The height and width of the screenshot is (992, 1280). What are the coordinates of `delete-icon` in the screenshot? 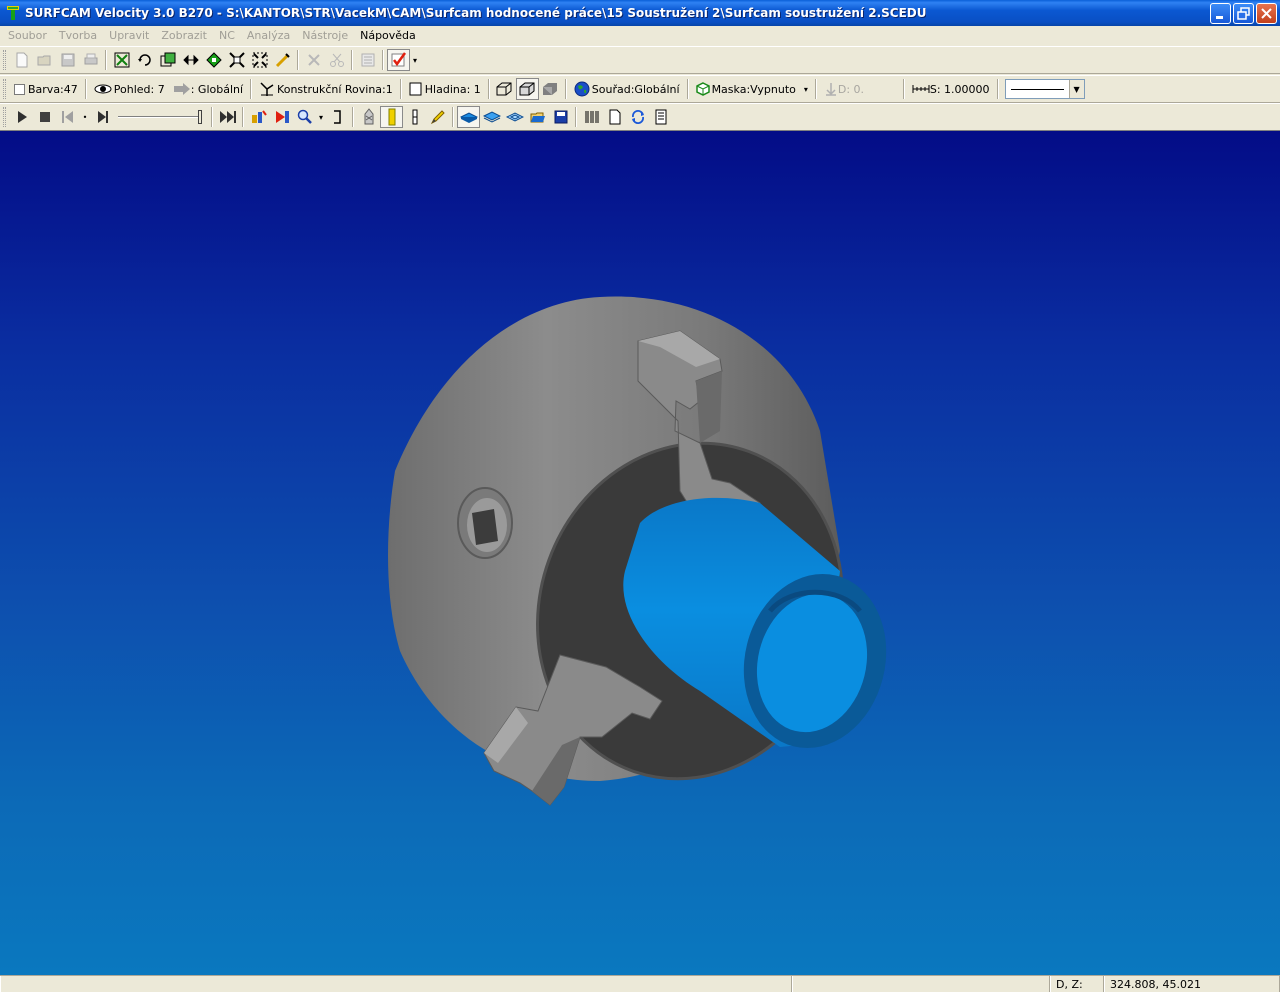 It's located at (313, 60).